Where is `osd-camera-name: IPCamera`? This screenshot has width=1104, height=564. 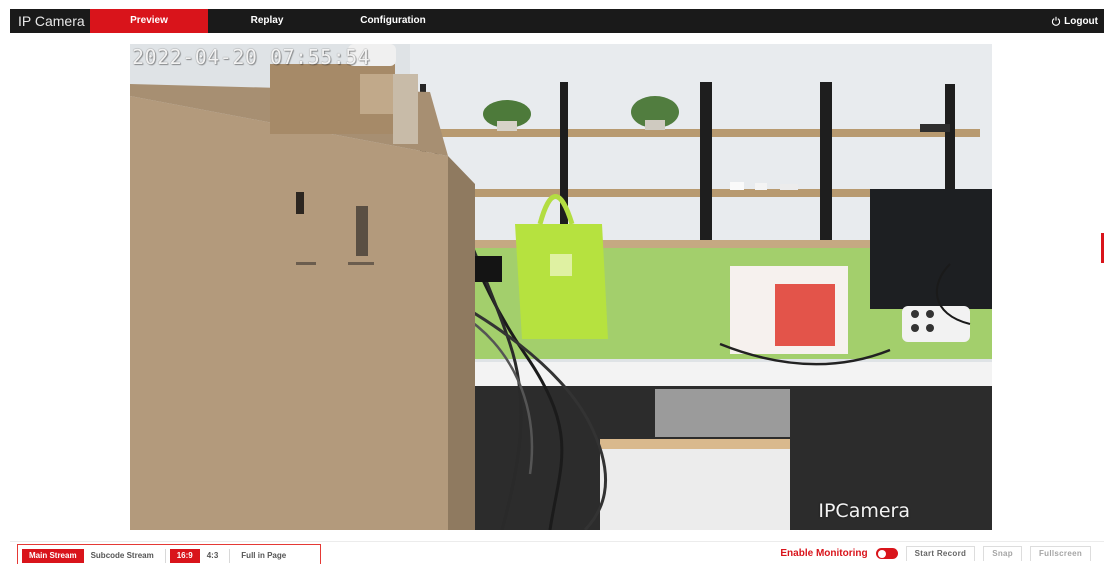 osd-camera-name: IPCamera is located at coordinates (864, 511).